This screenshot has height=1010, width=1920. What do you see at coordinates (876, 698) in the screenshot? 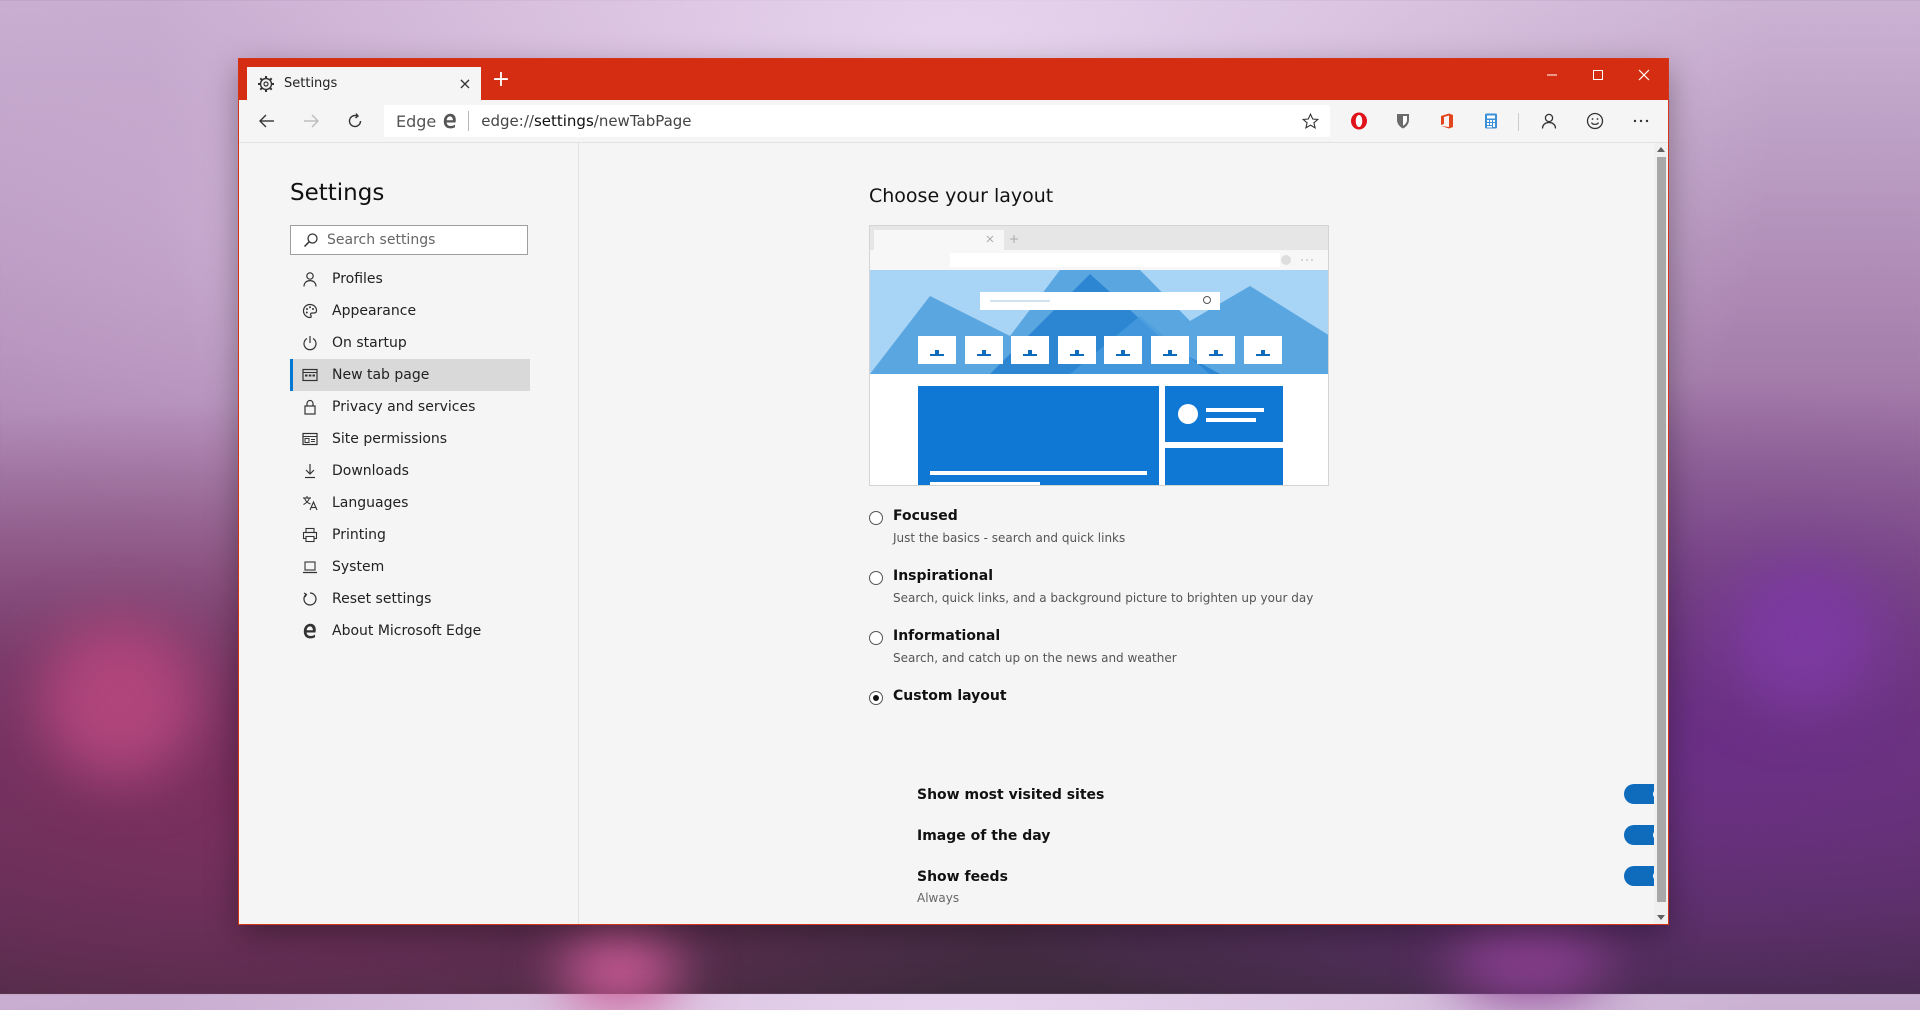
I see `radio-button-selected` at bounding box center [876, 698].